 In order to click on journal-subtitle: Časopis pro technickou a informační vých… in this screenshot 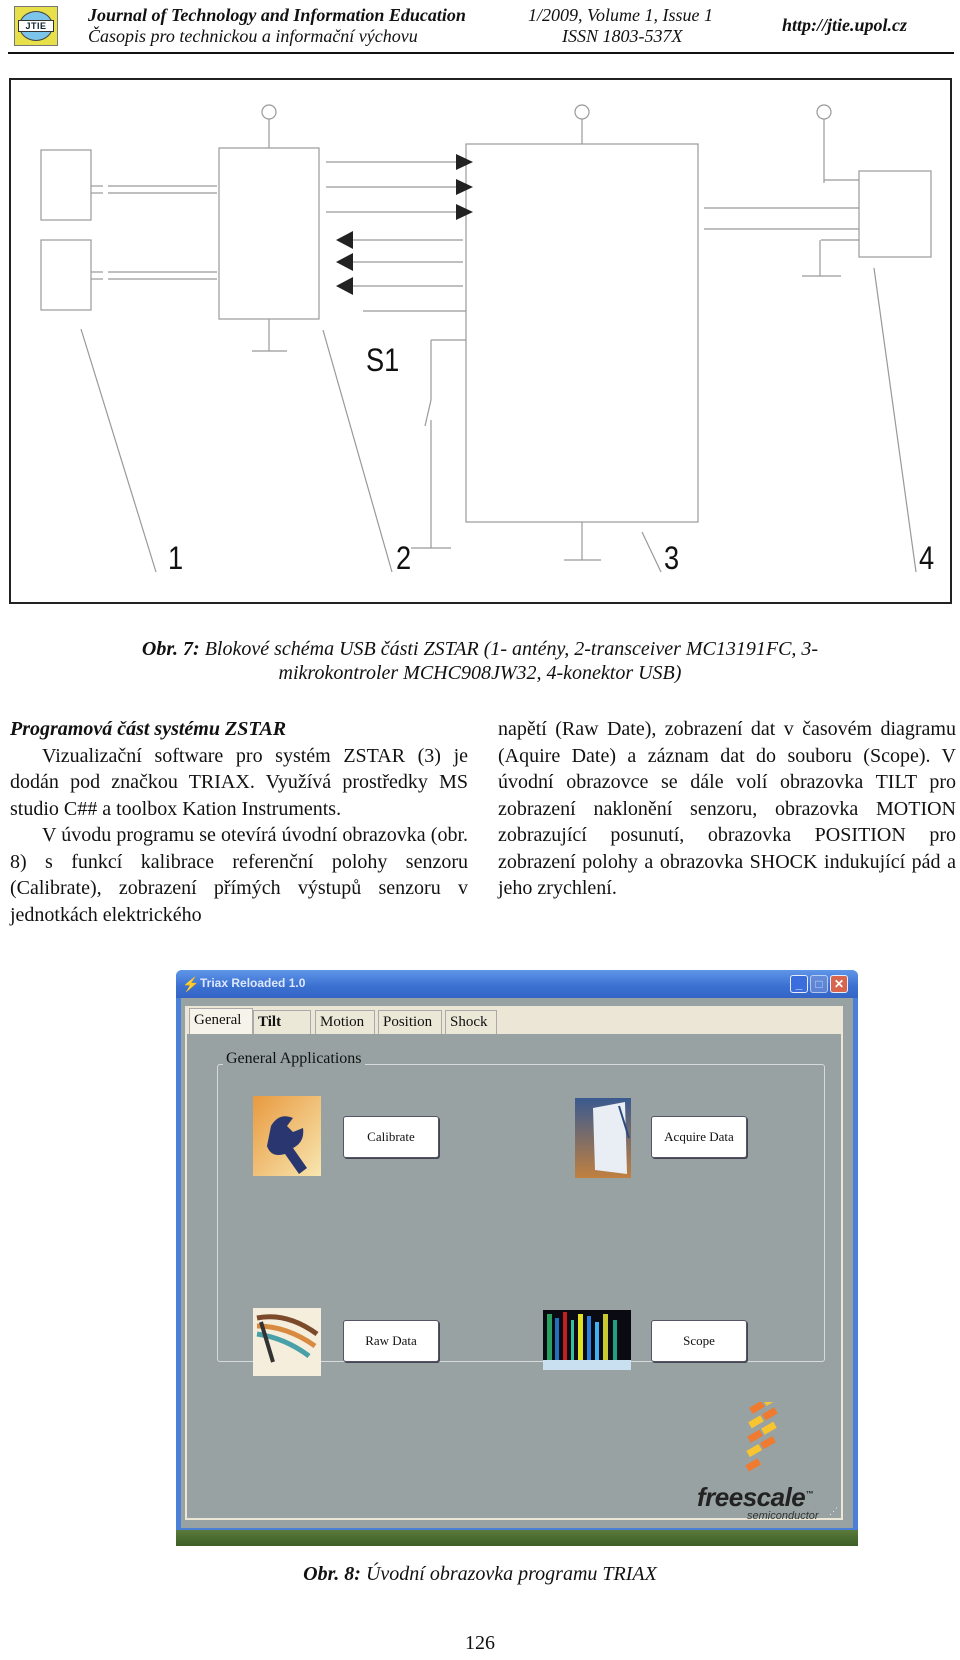, I will do `click(253, 36)`.